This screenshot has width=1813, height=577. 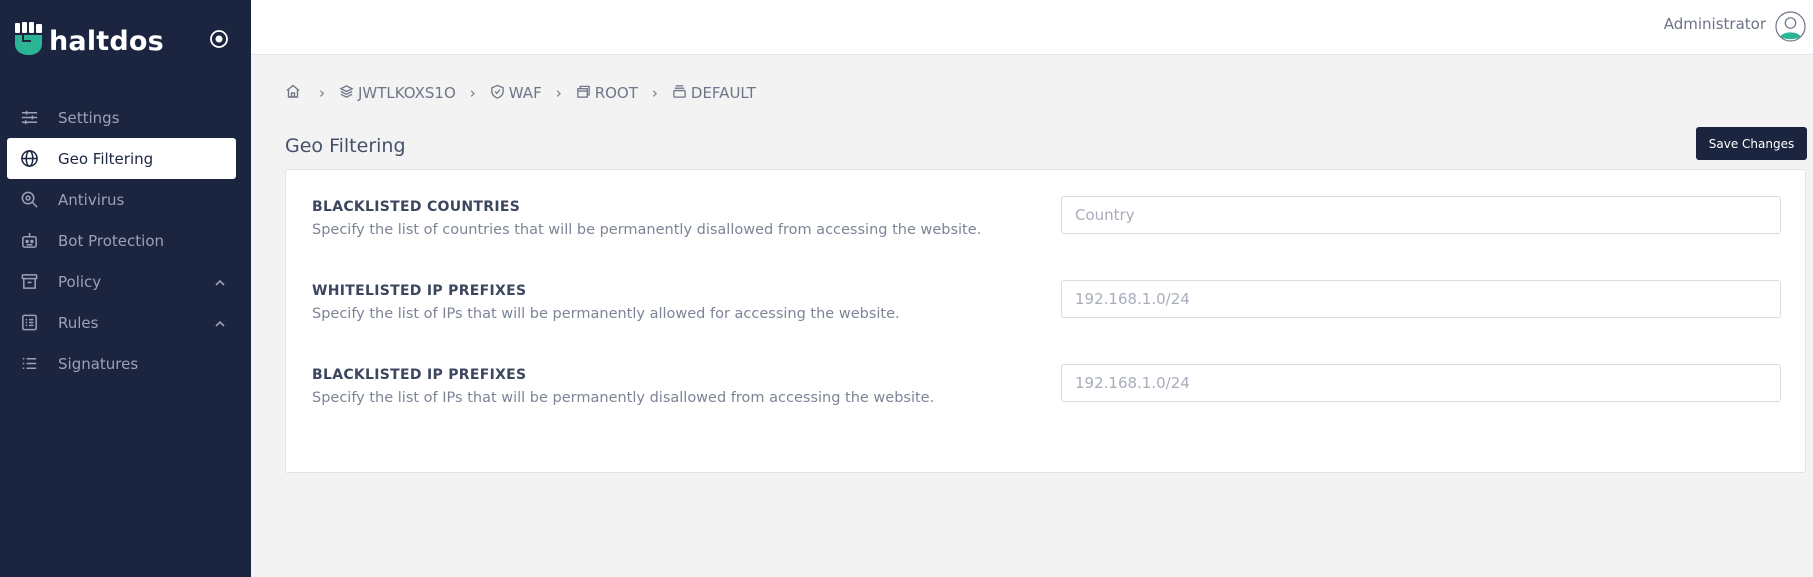 What do you see at coordinates (89, 117) in the screenshot?
I see `sidebar-item-label: Settings` at bounding box center [89, 117].